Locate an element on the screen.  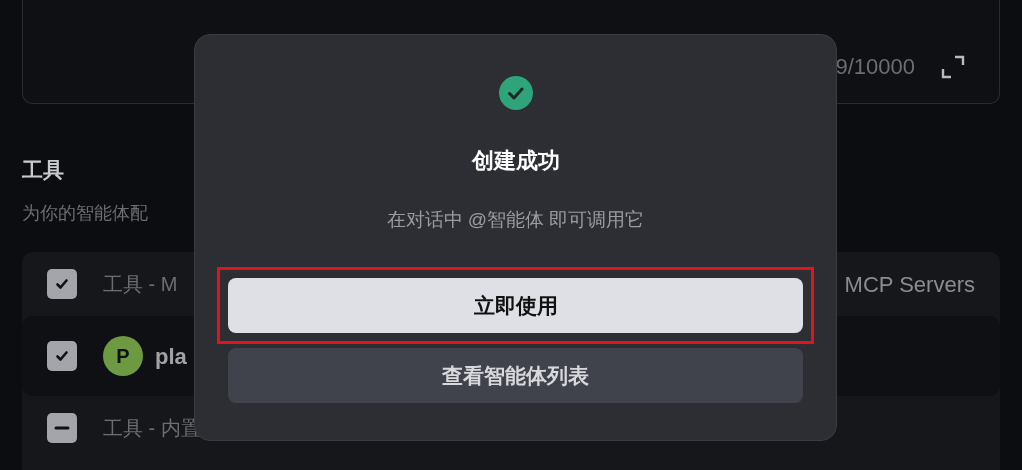
expand-icon is located at coordinates (953, 67).